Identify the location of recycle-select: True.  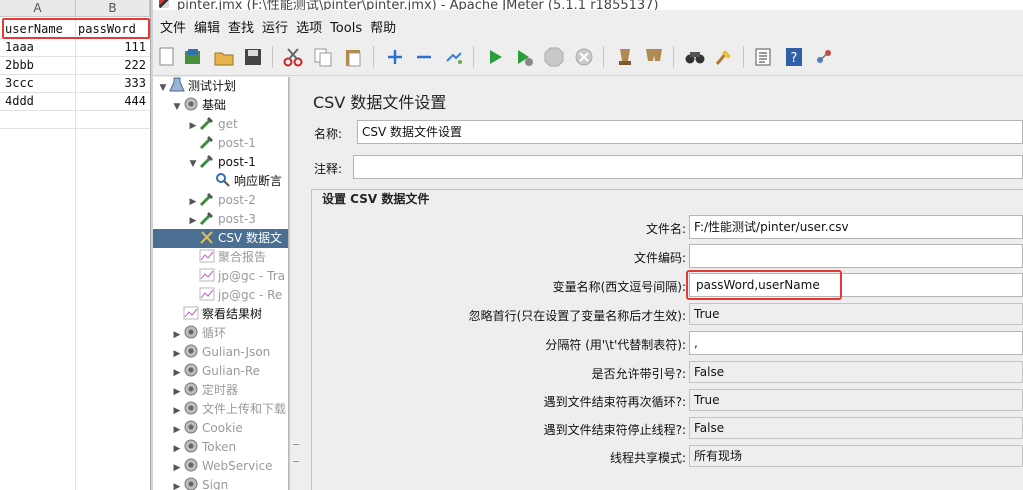
(856, 400).